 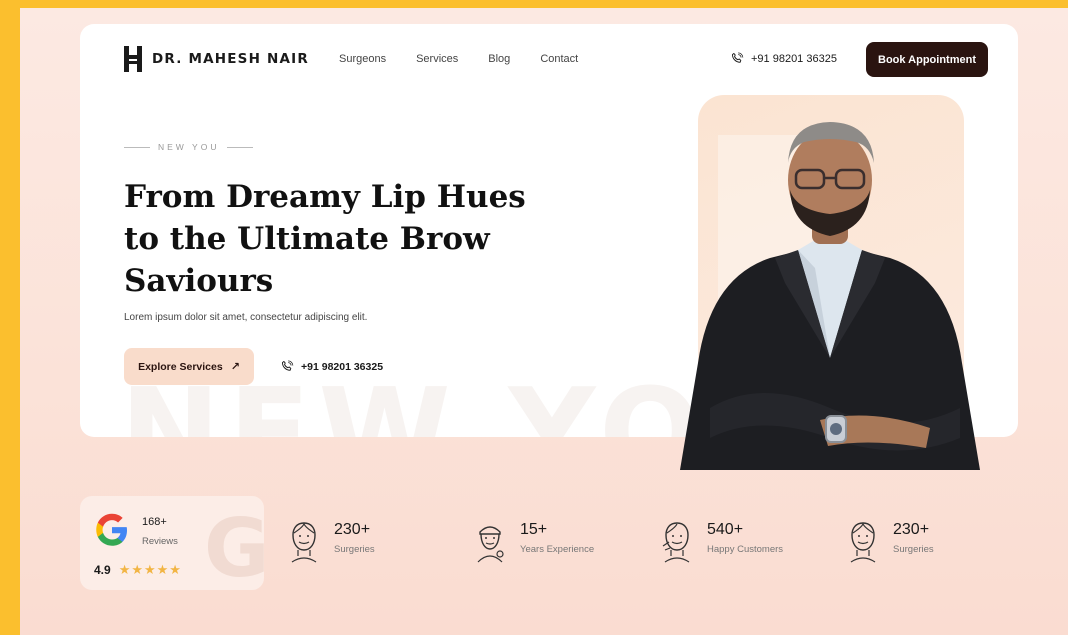 What do you see at coordinates (490, 544) in the screenshot?
I see `surgeon-icon` at bounding box center [490, 544].